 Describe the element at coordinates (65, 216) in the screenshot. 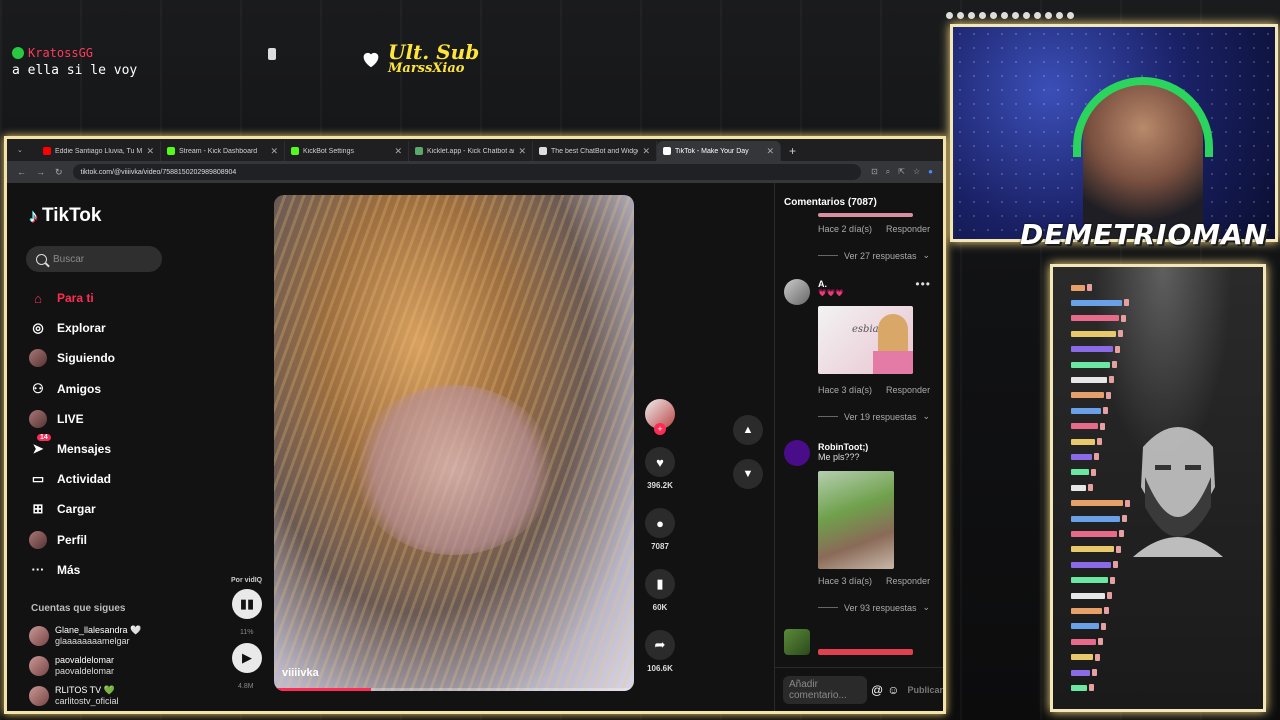

I see `tiktok-logo: ♪ TikTok` at that location.